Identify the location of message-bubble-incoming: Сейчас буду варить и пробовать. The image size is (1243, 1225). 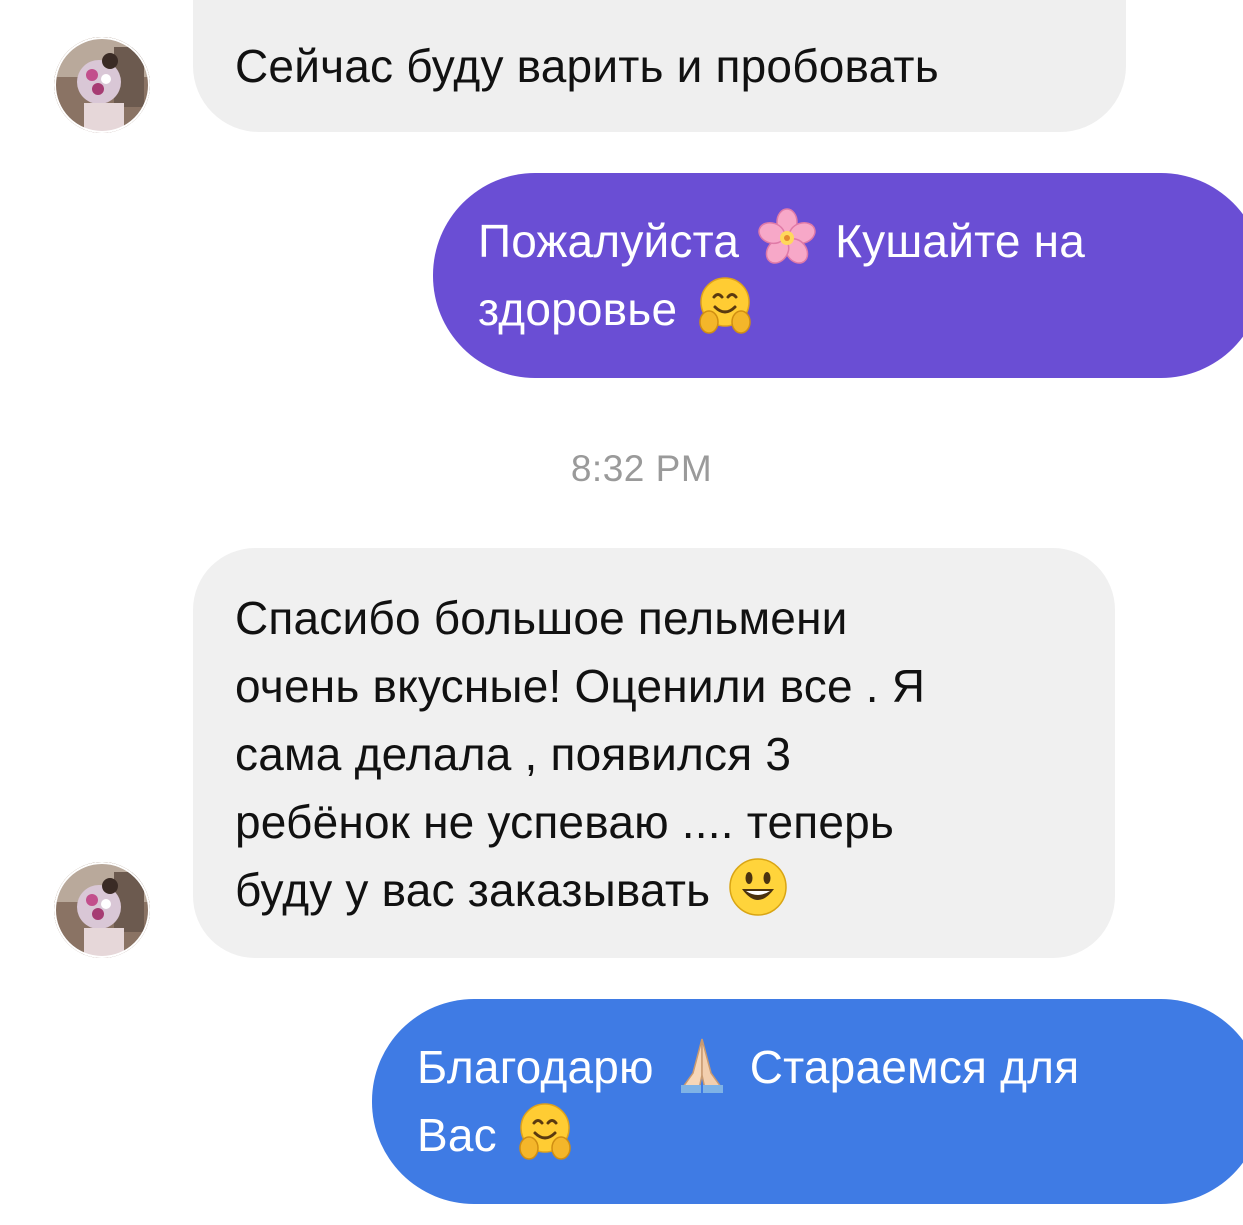
(659, 66).